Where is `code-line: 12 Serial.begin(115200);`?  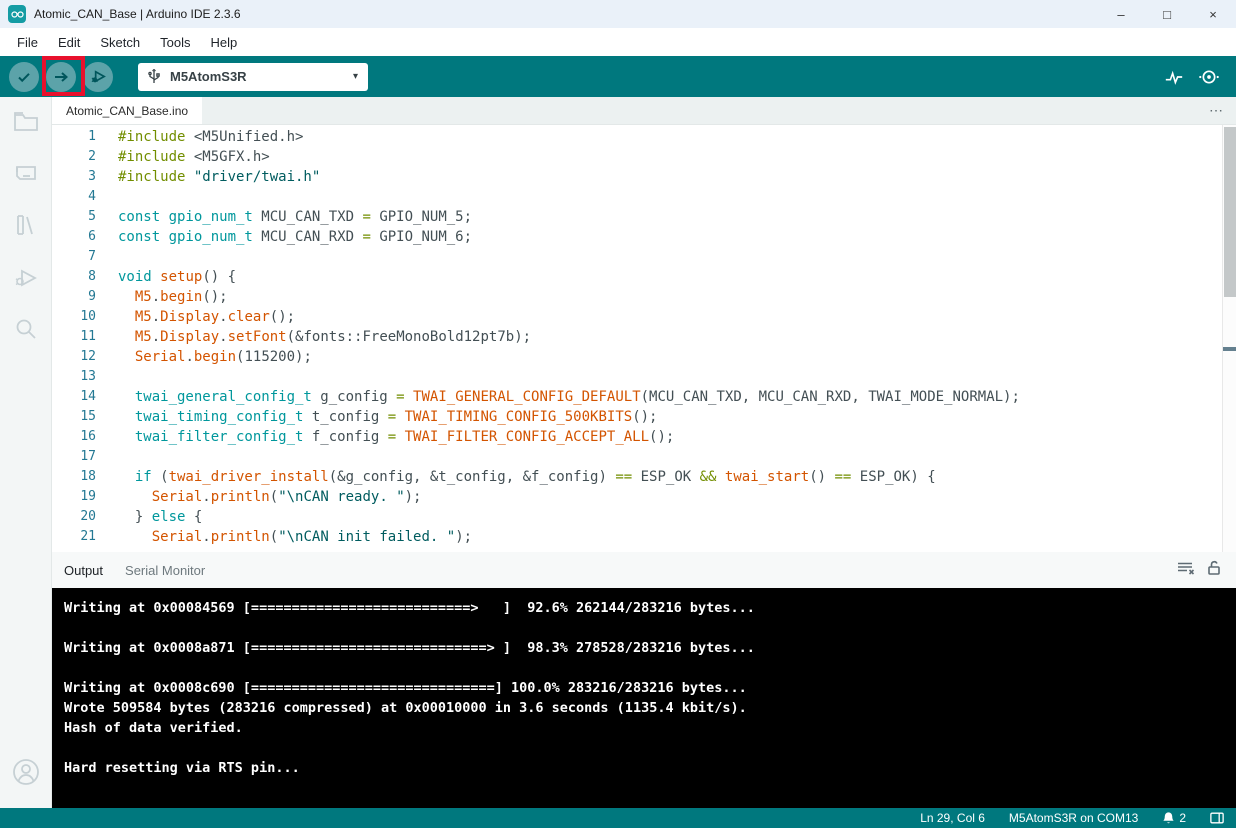
code-line: 12 Serial.begin(115200); is located at coordinates (196, 357).